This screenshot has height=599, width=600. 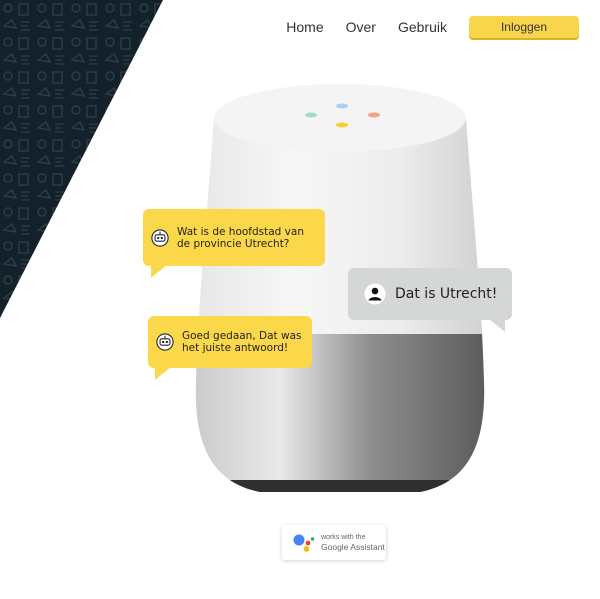 I want to click on user-answer-text: Dat is Utrecht!, so click(x=446, y=294).